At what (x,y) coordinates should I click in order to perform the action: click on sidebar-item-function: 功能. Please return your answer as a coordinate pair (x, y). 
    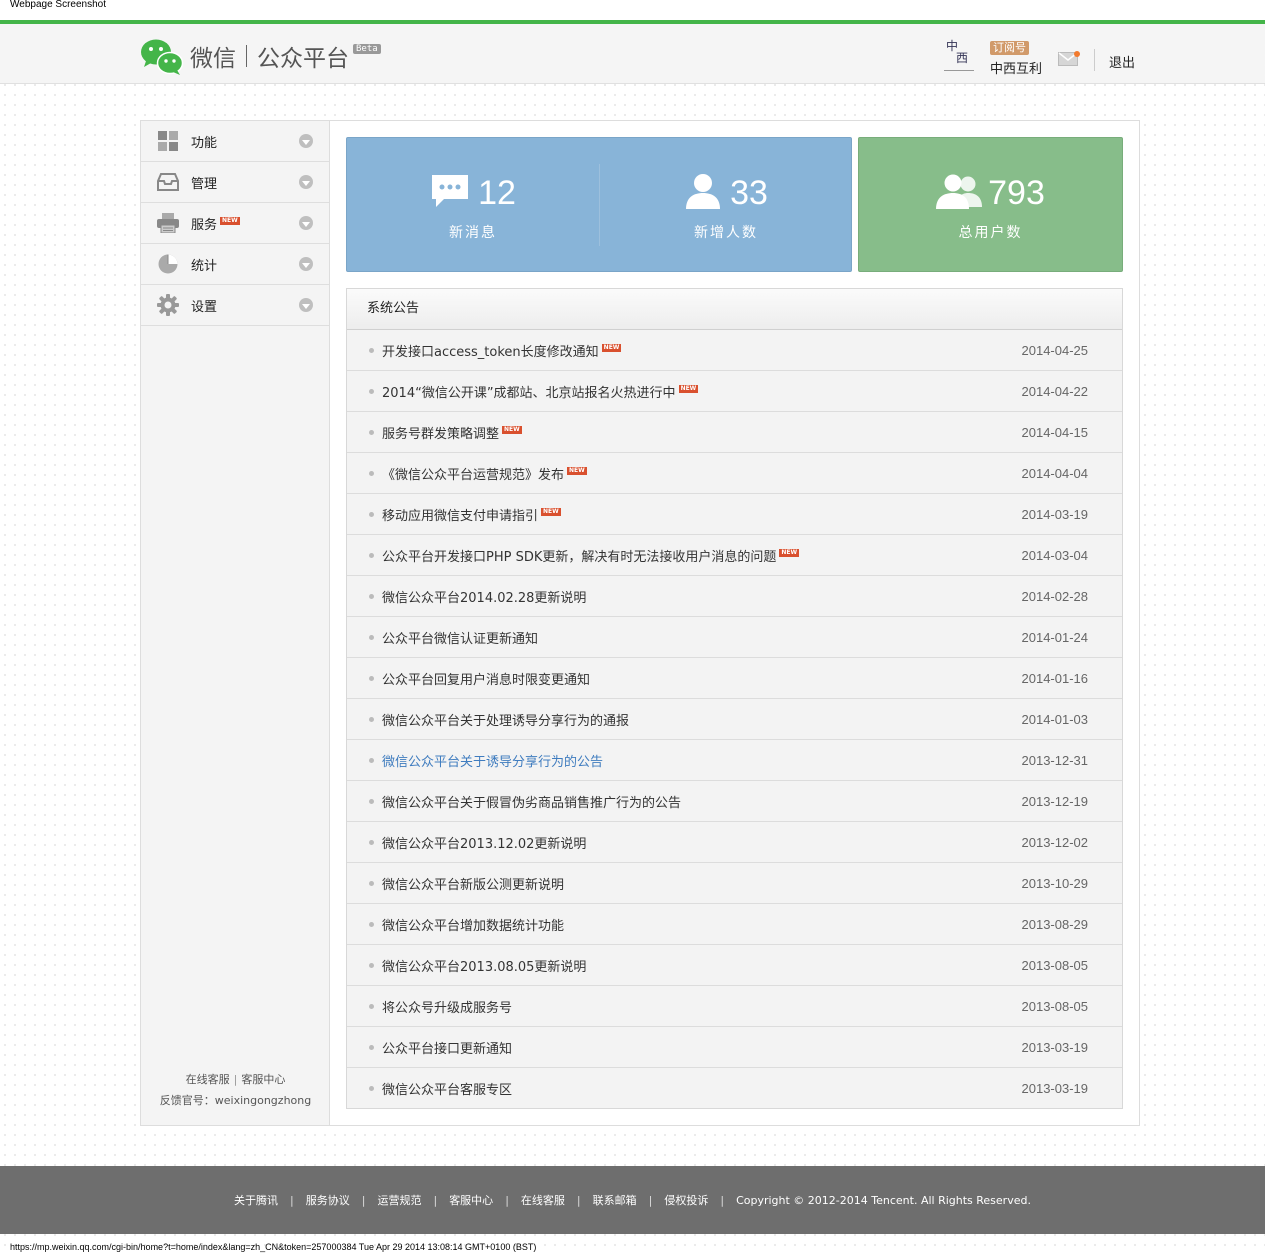
    Looking at the image, I should click on (235, 141).